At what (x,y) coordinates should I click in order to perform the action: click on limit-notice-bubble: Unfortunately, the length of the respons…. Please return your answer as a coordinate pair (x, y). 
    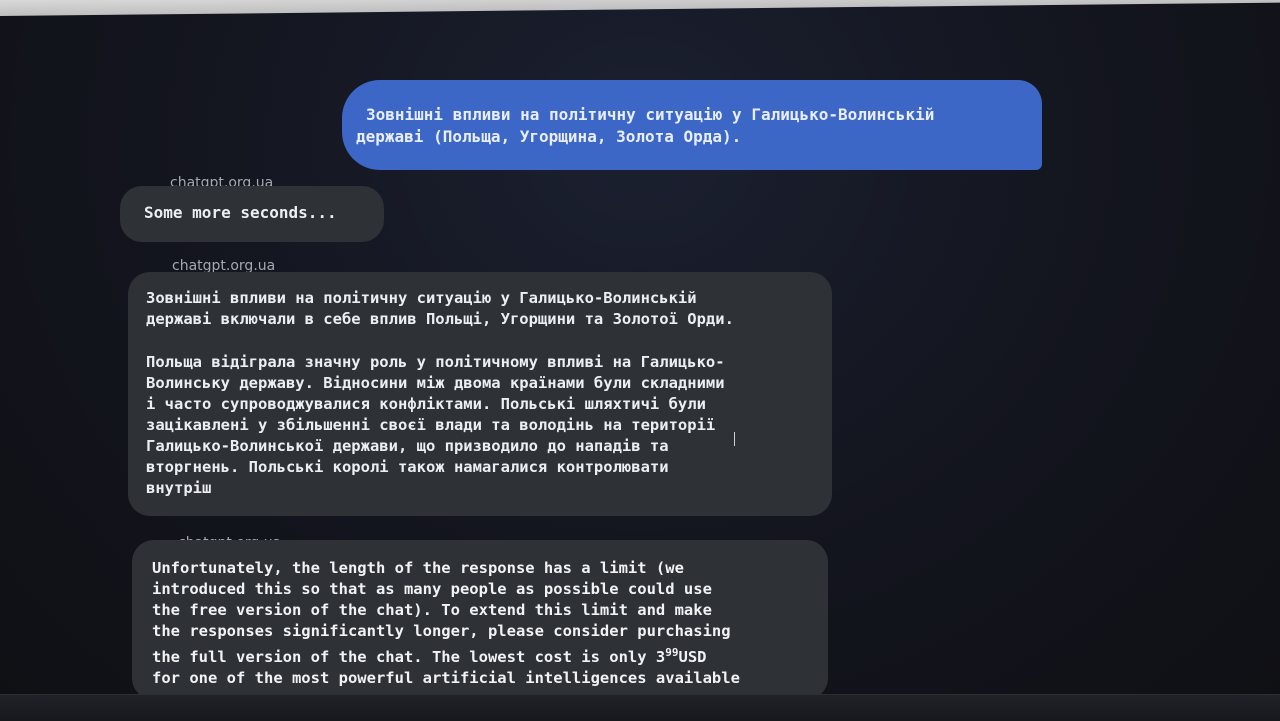
    Looking at the image, I should click on (480, 620).